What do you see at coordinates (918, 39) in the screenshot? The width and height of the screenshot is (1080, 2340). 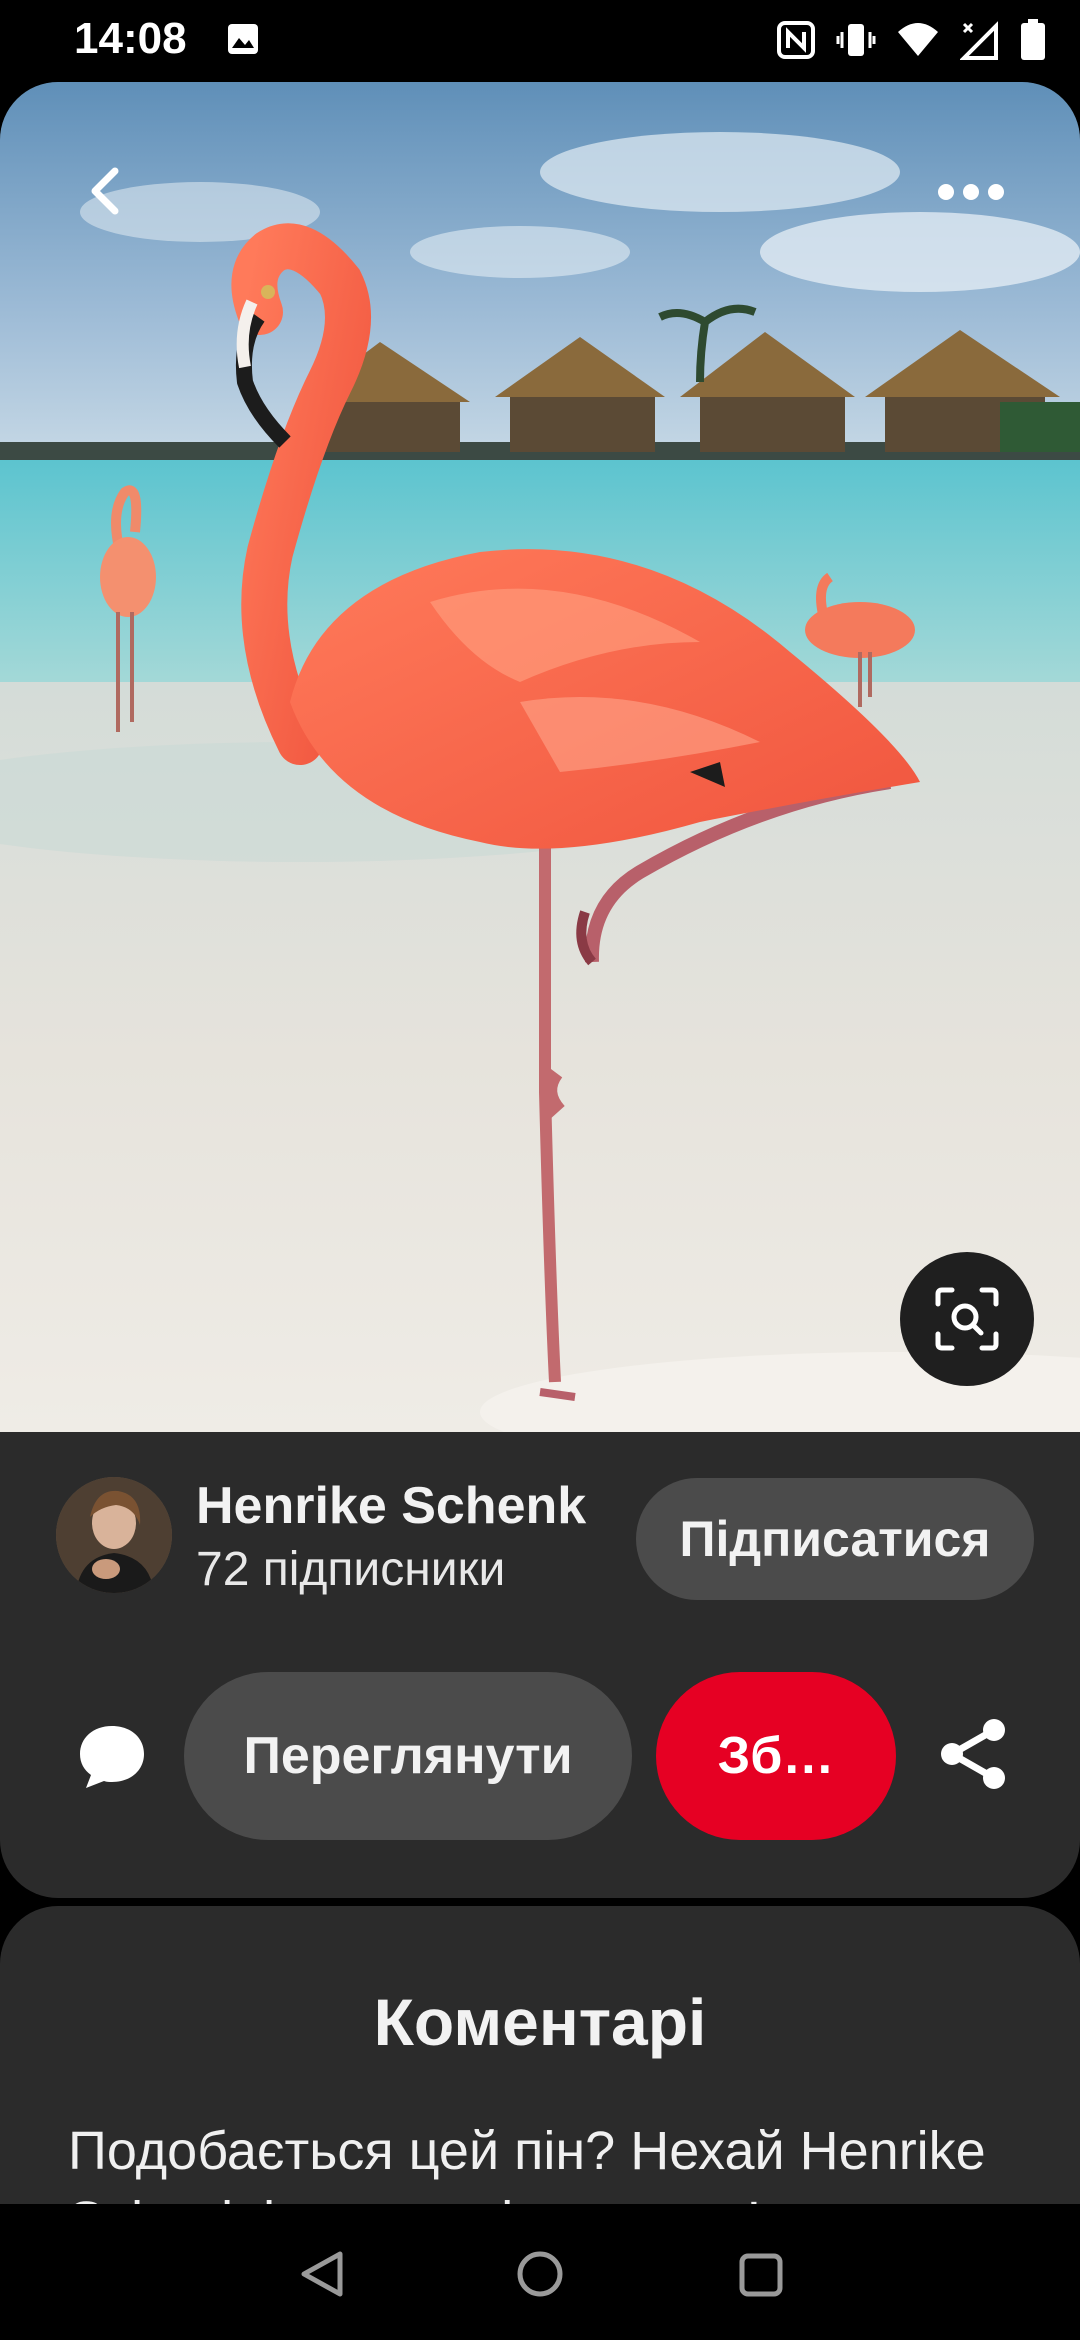 I see `wifi-icon` at bounding box center [918, 39].